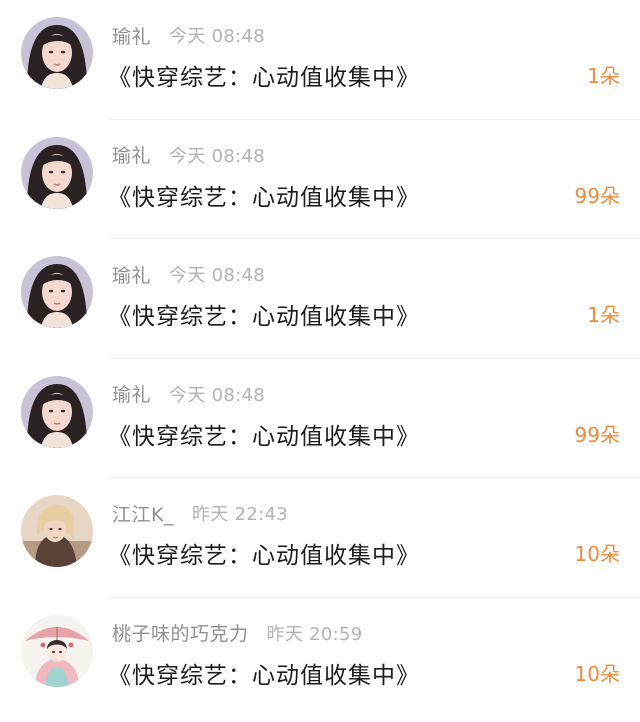  What do you see at coordinates (57, 531) in the screenshot?
I see `avatar-blonde-girl-icon` at bounding box center [57, 531].